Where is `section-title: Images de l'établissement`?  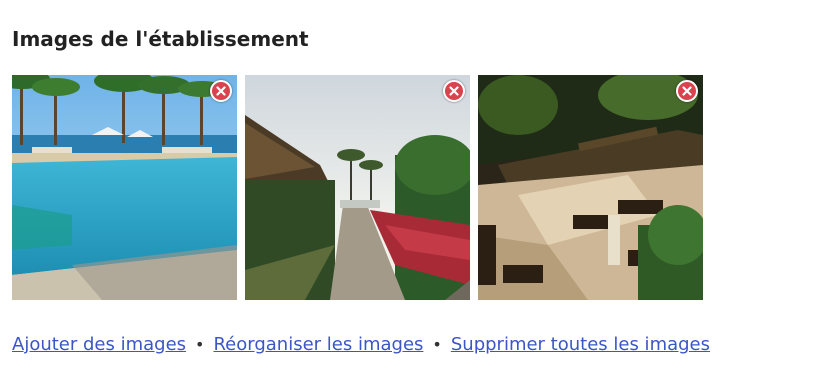 section-title: Images de l'établissement is located at coordinates (160, 39).